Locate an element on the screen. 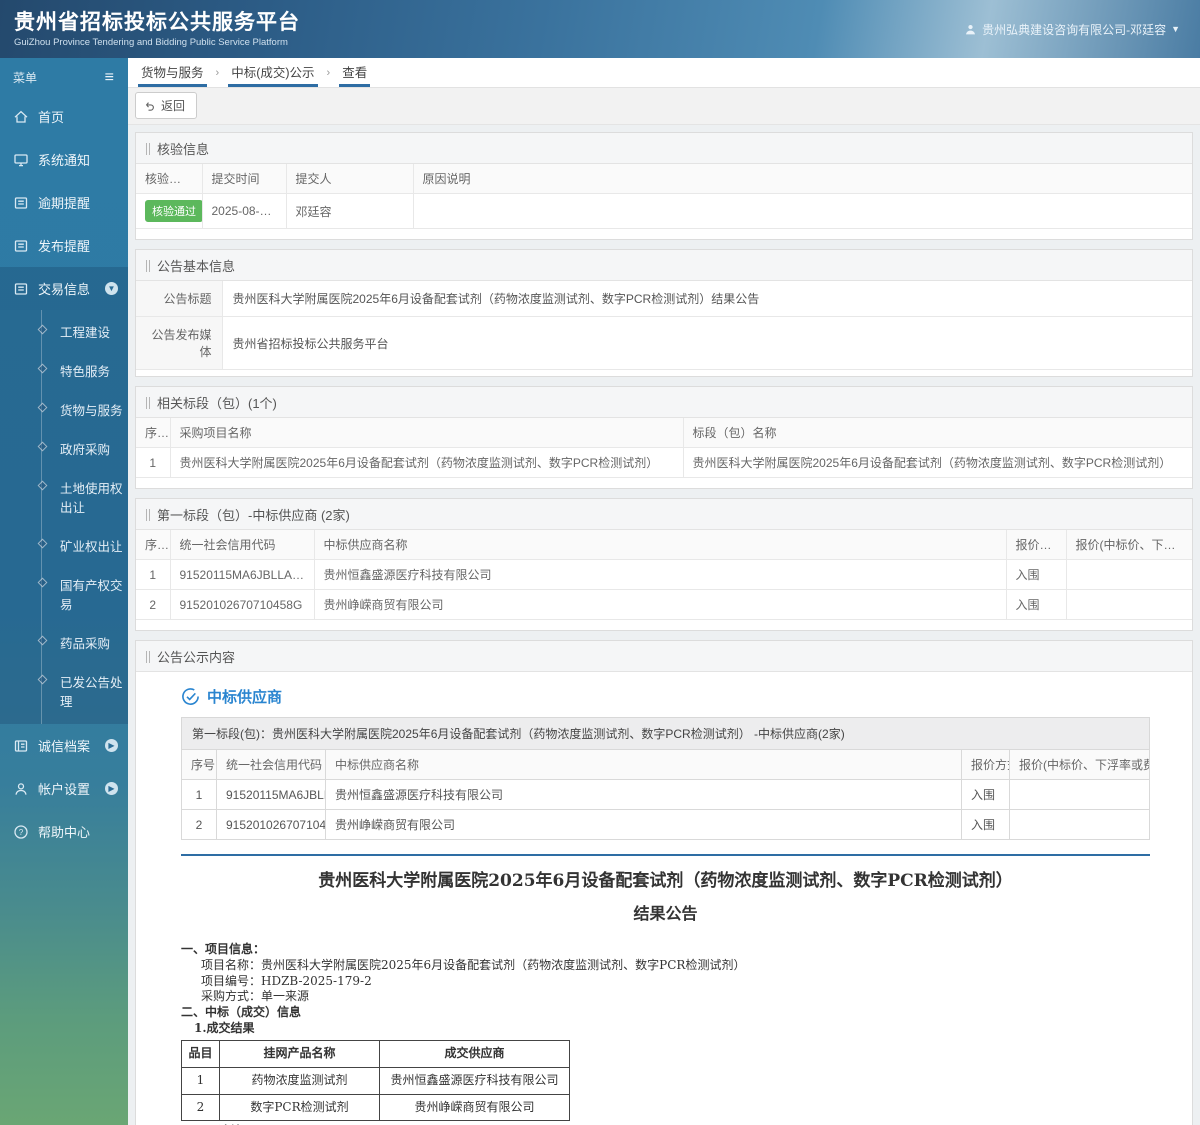 This screenshot has width=1200, height=1125. sidebar-item-trade-info: 交易信息 ▼ is located at coordinates (64, 288).